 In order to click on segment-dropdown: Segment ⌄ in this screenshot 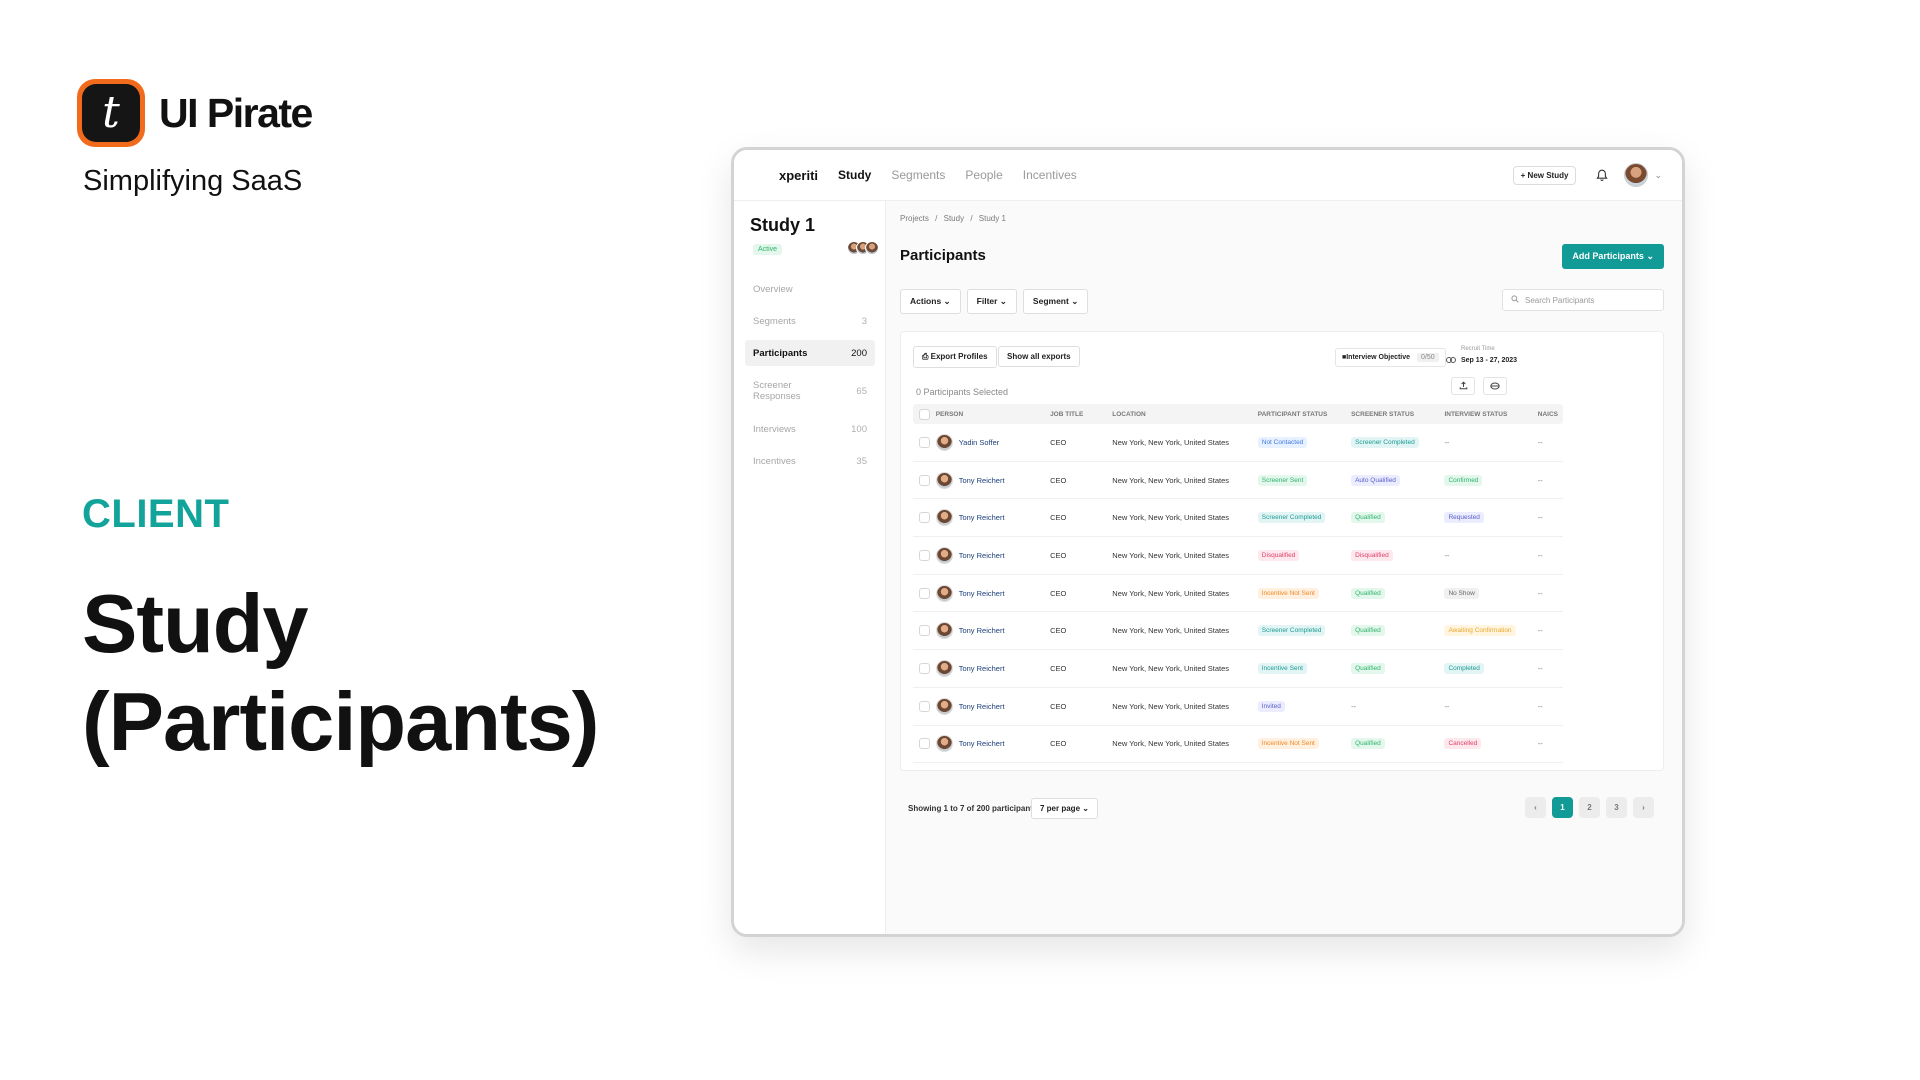, I will do `click(1055, 301)`.